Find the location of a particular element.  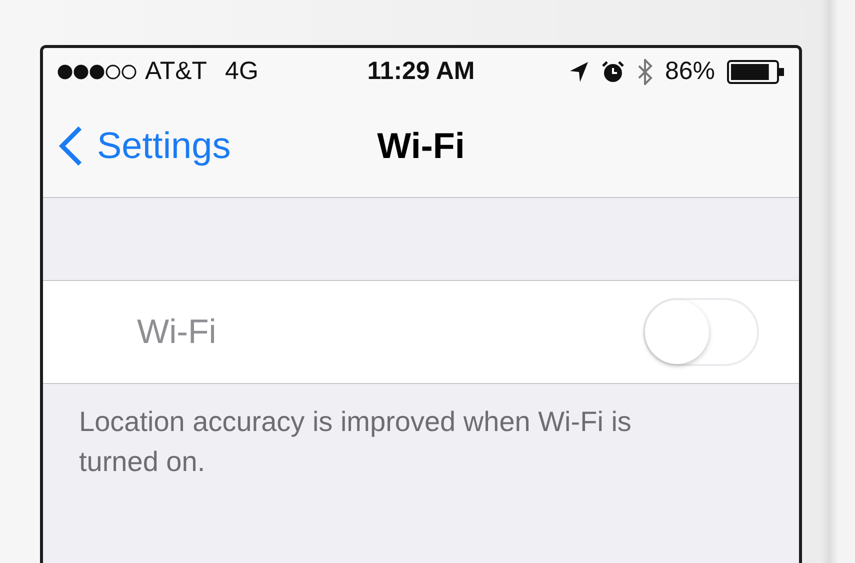

alarm-clock-icon is located at coordinates (612, 72).